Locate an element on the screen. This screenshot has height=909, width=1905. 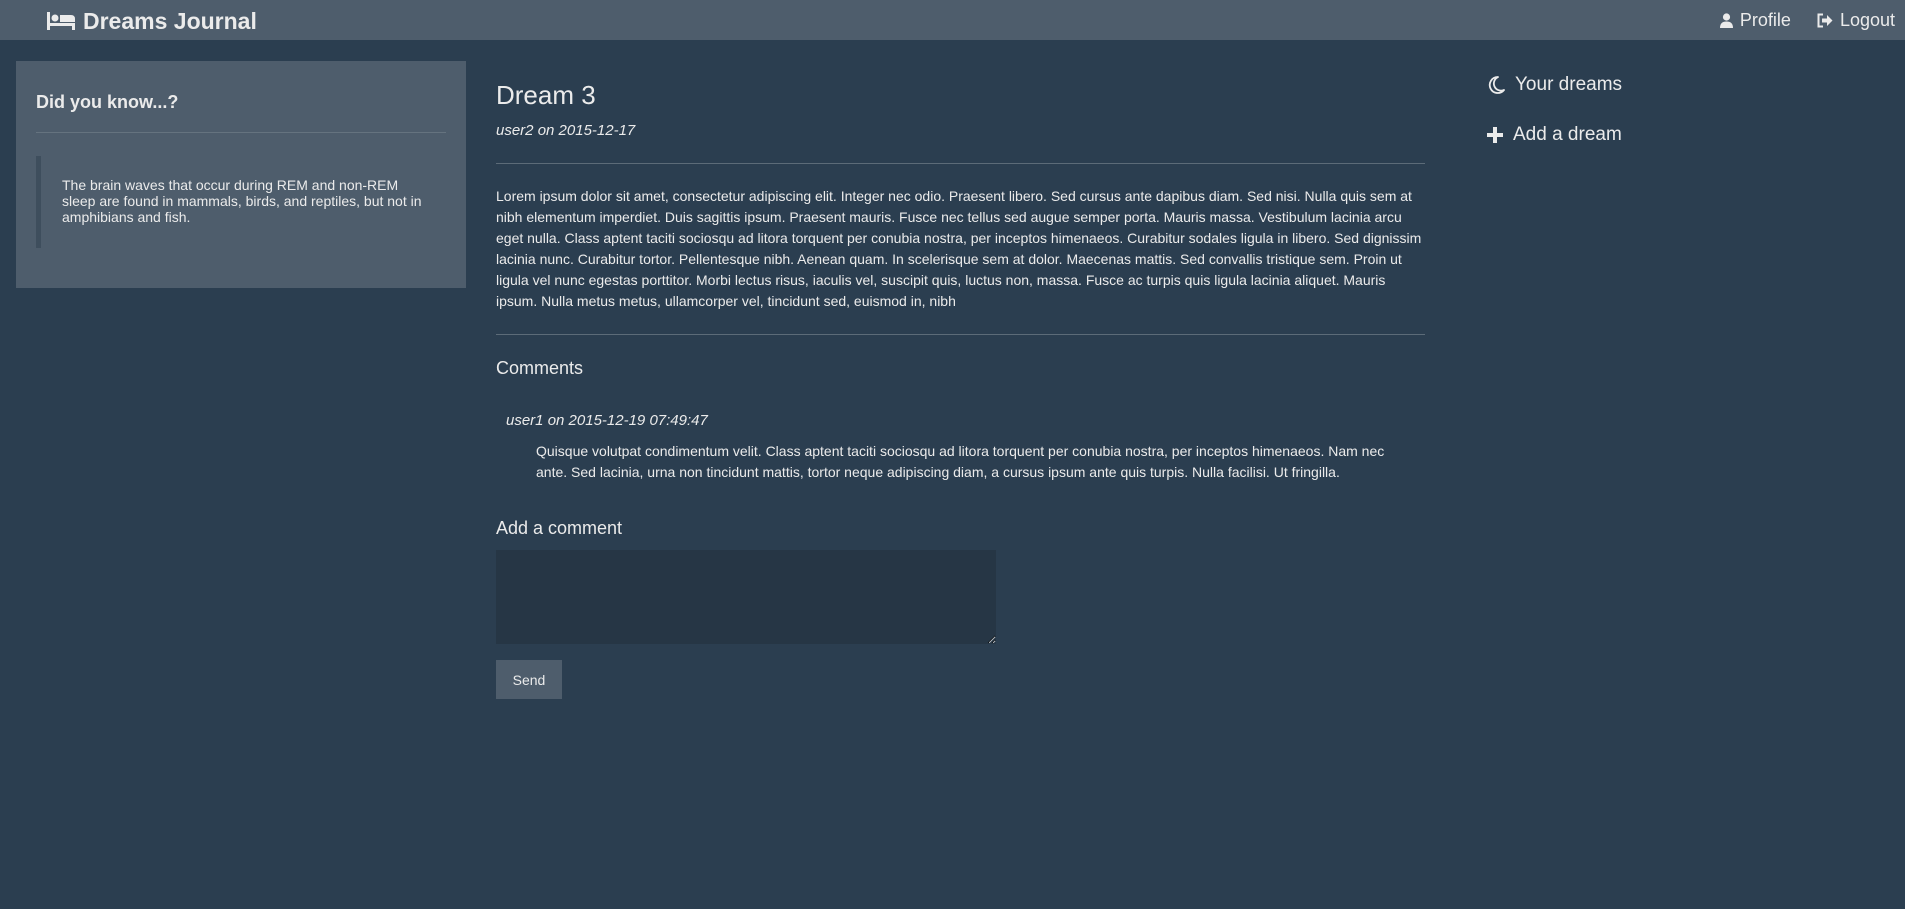
user-icon is located at coordinates (1726, 20).